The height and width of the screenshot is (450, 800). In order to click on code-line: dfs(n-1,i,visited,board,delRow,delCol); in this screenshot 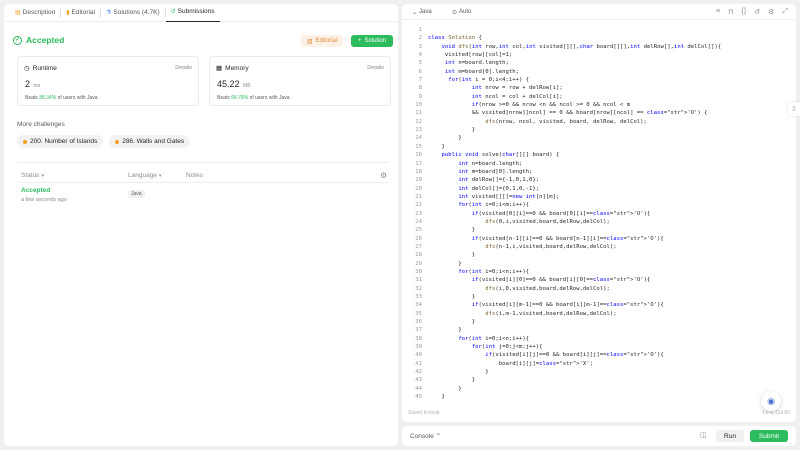, I will do `click(574, 247)`.